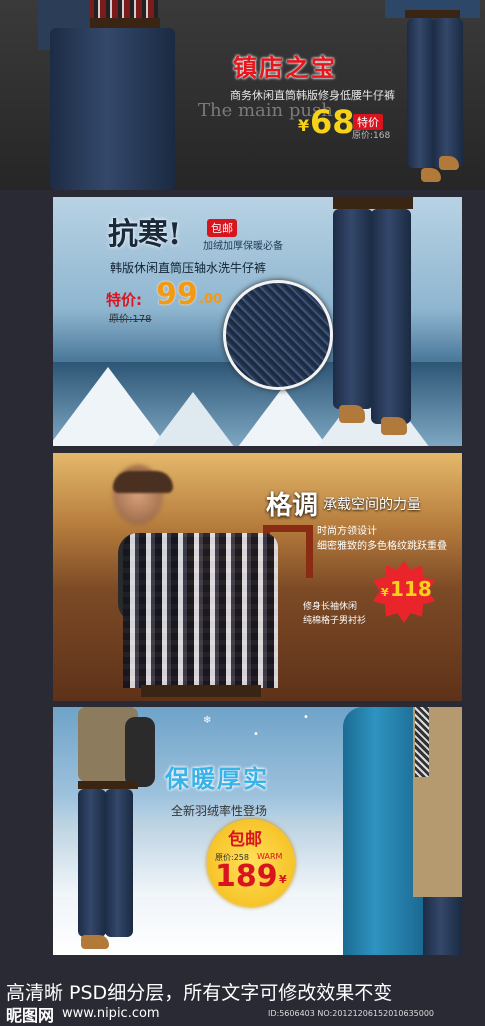  What do you see at coordinates (217, 779) in the screenshot?
I see `banner4-headline: 保暖厚实` at bounding box center [217, 779].